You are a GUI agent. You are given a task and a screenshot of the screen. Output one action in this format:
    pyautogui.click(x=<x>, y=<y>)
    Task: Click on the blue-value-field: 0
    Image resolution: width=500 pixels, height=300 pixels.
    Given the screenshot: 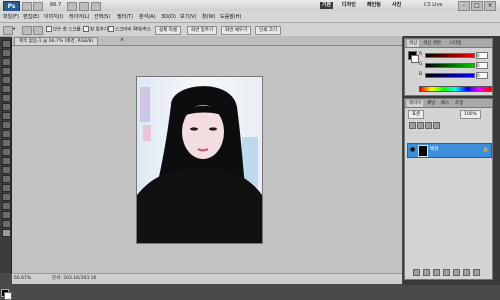 What is the action you would take?
    pyautogui.click(x=482, y=75)
    